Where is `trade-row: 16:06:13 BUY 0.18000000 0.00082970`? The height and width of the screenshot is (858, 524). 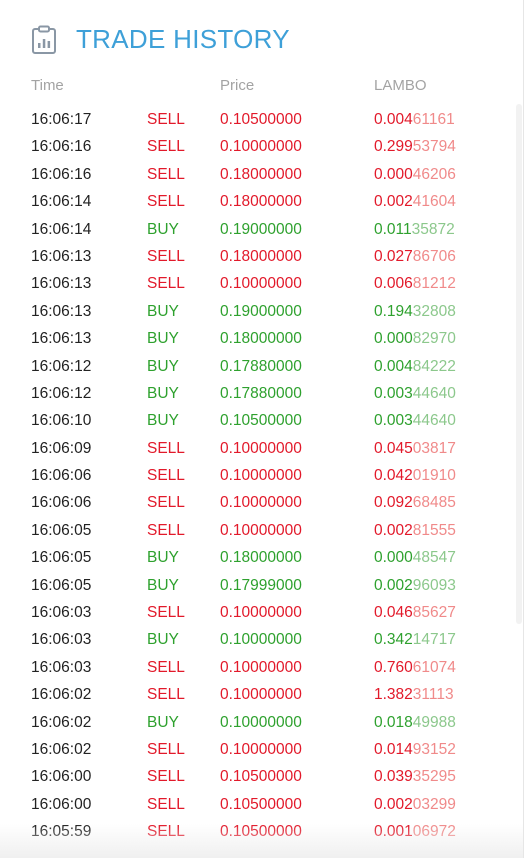
trade-row: 16:06:13 BUY 0.18000000 0.00082970 is located at coordinates (261, 338).